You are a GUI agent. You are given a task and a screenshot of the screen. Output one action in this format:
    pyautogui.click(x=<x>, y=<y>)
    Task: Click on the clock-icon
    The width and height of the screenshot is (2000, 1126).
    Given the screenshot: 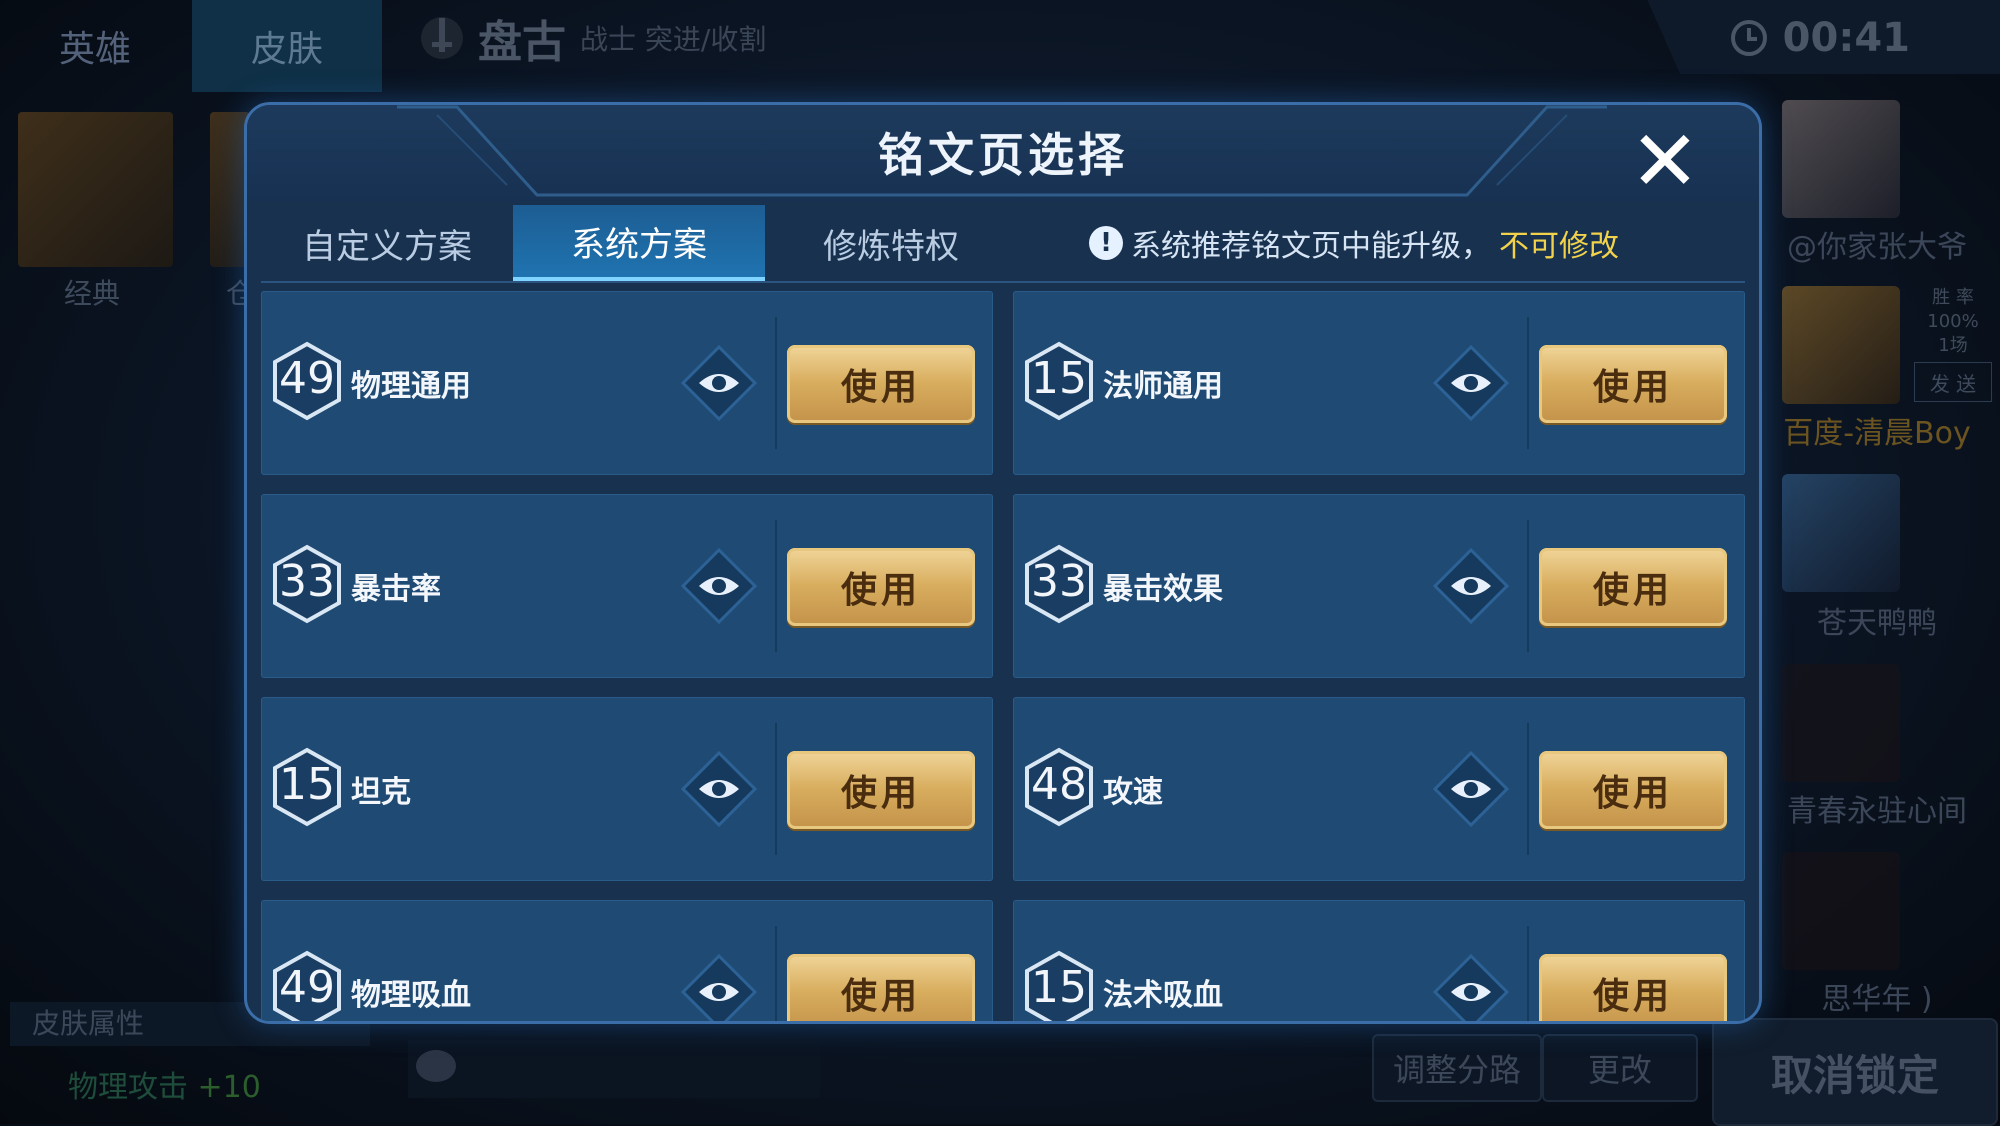 What is the action you would take?
    pyautogui.click(x=1748, y=38)
    